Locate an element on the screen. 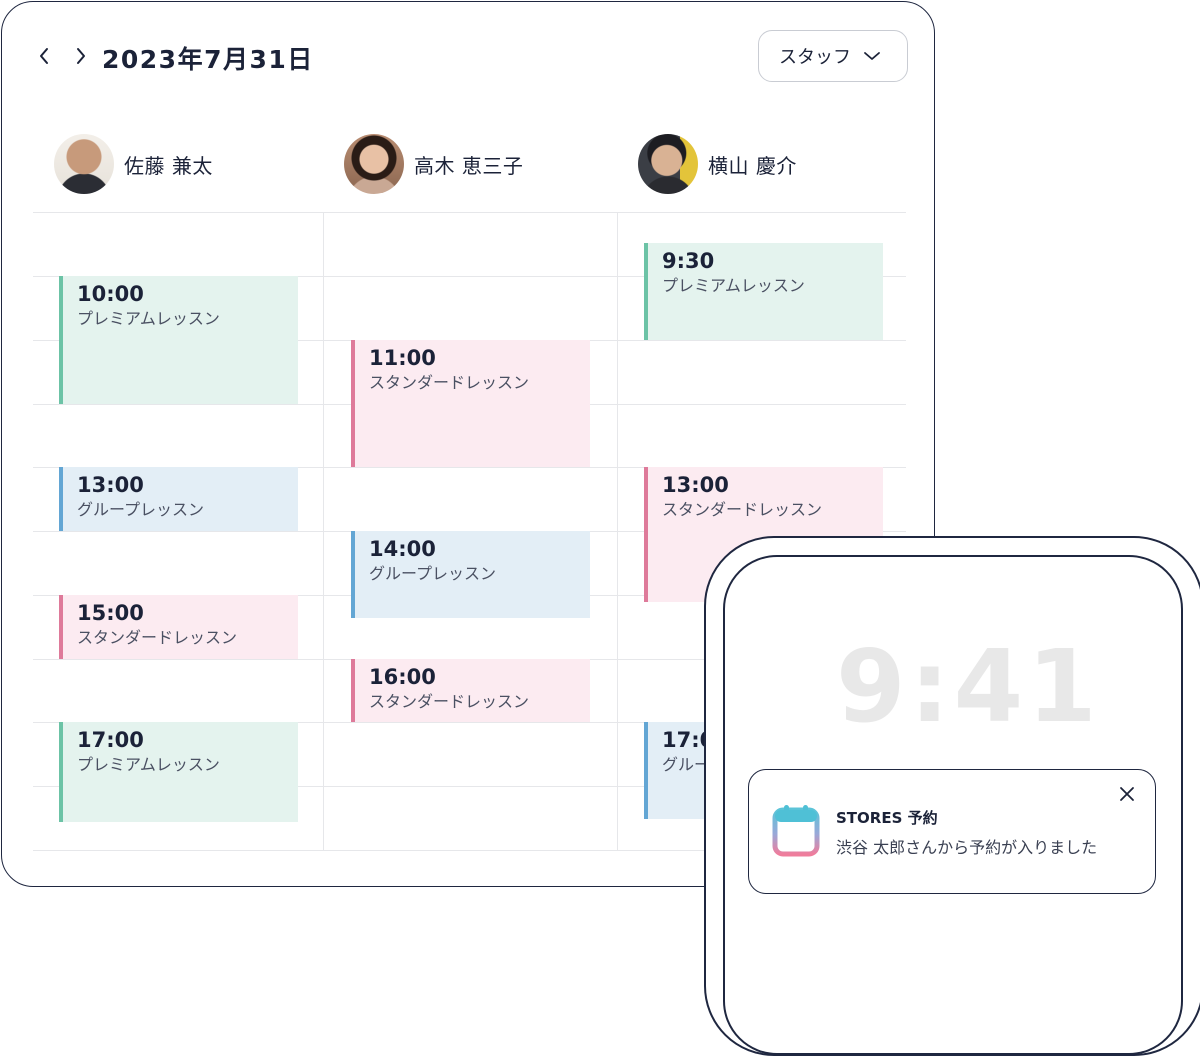 The width and height of the screenshot is (1200, 1056). staff-column-header: 高木 恵三子 is located at coordinates (433, 164).